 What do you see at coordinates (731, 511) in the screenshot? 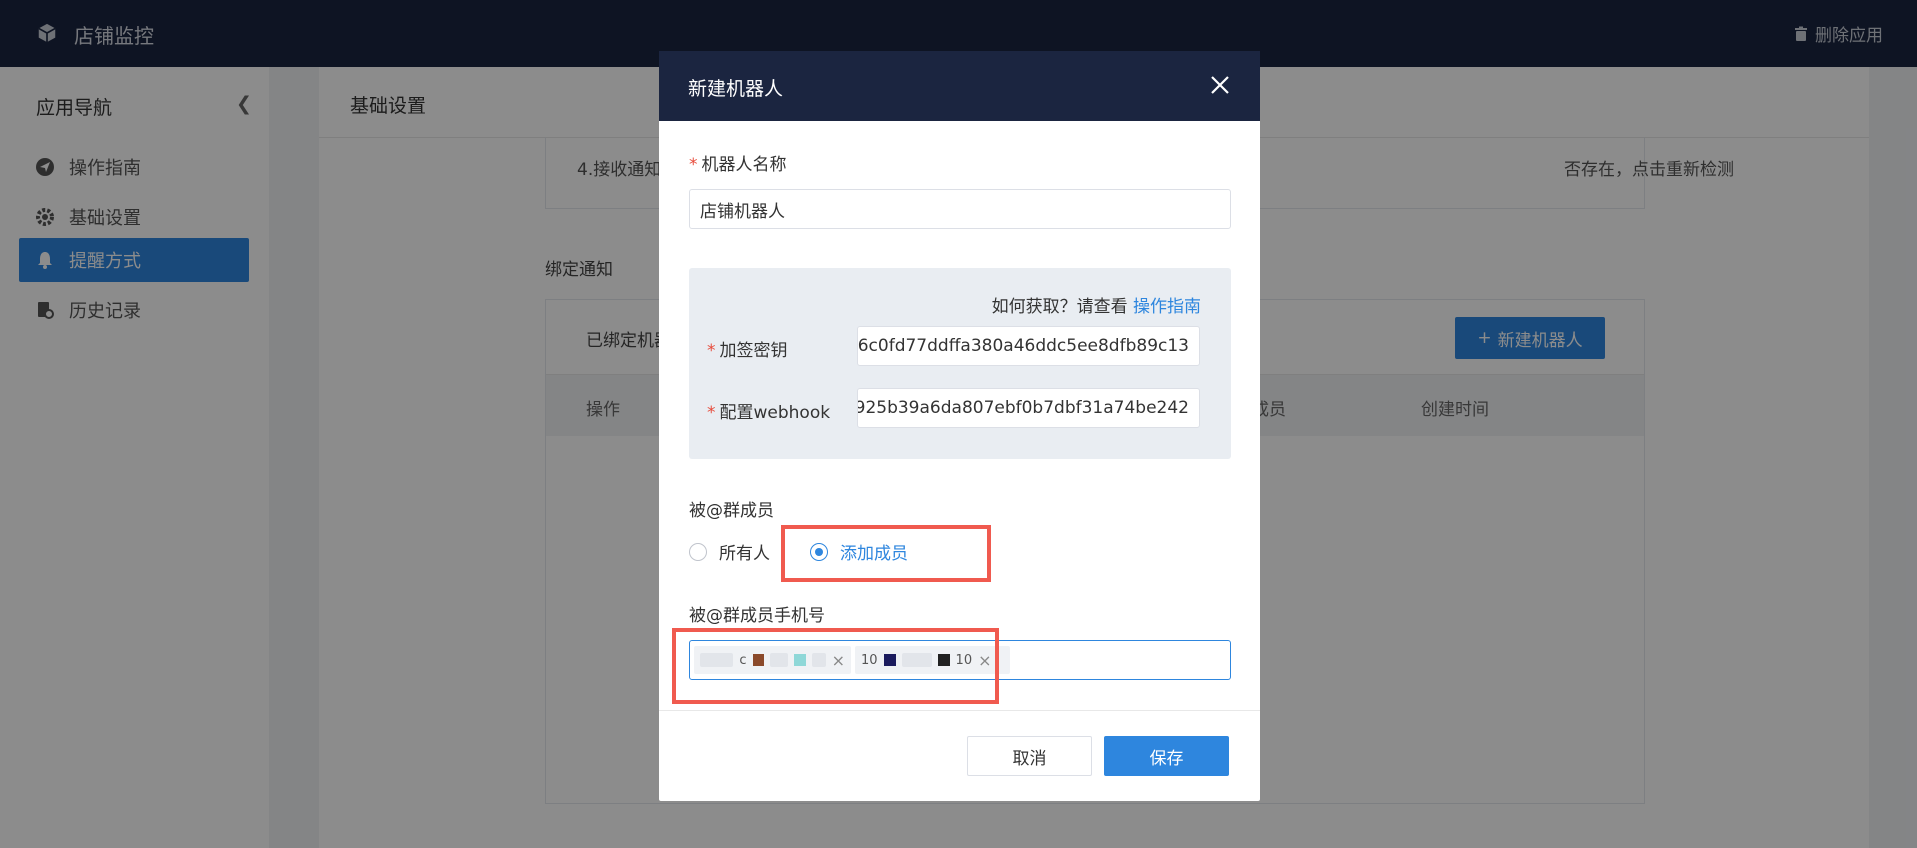
I see `mention-label: 被@群成员` at bounding box center [731, 511].